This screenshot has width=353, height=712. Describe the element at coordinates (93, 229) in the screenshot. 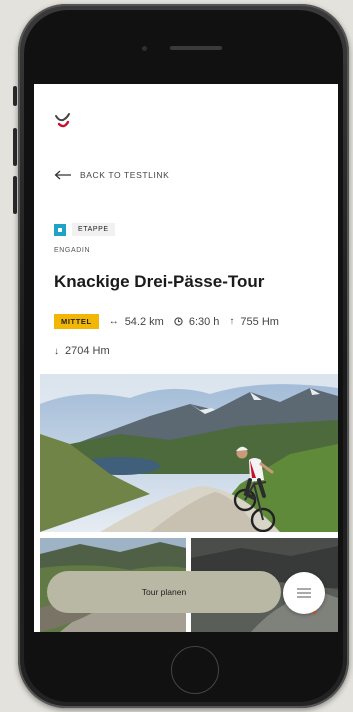

I see `tour-type-label: ETAPPE` at that location.